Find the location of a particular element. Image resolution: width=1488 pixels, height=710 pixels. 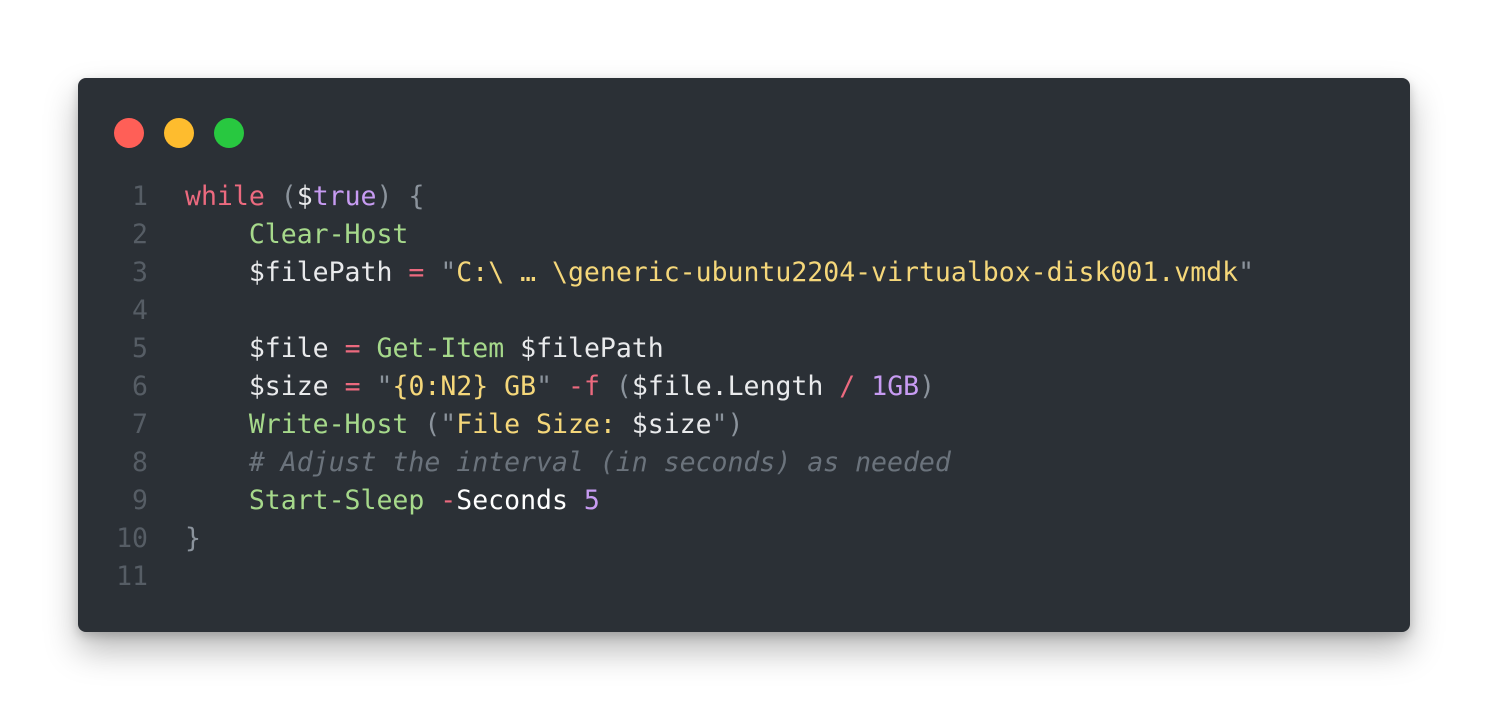

line-number: 2 is located at coordinates (140, 234).